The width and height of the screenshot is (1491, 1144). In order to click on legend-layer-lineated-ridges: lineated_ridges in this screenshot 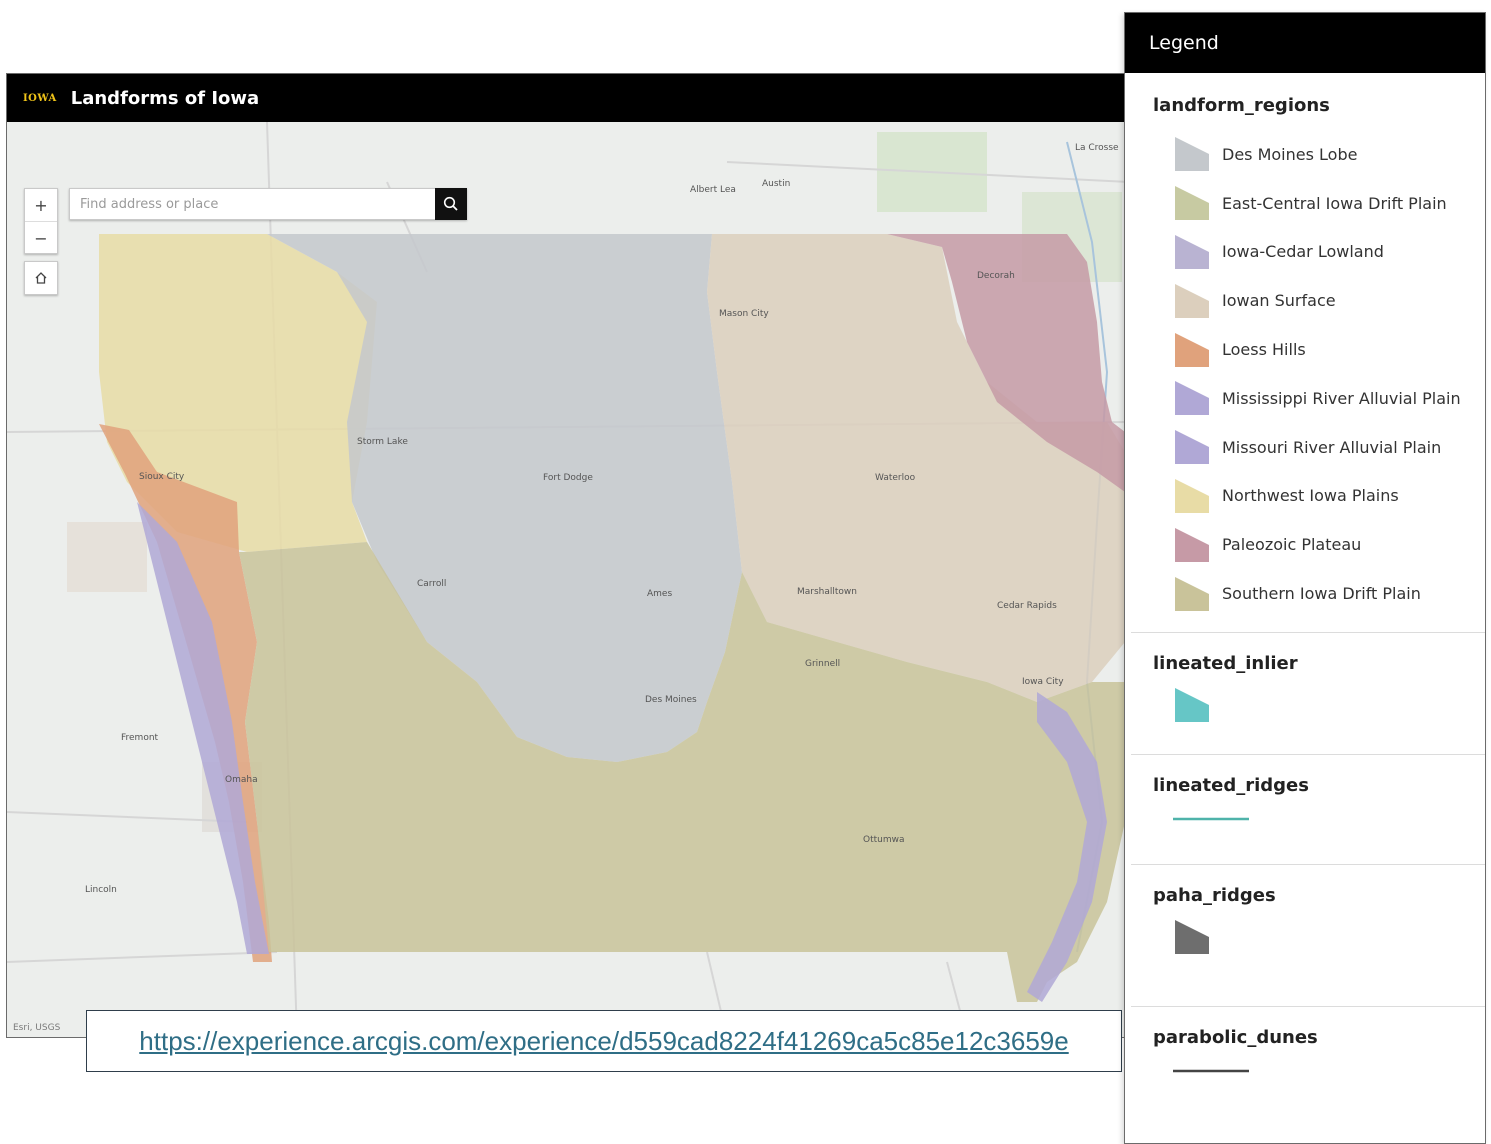, I will do `click(1308, 808)`.